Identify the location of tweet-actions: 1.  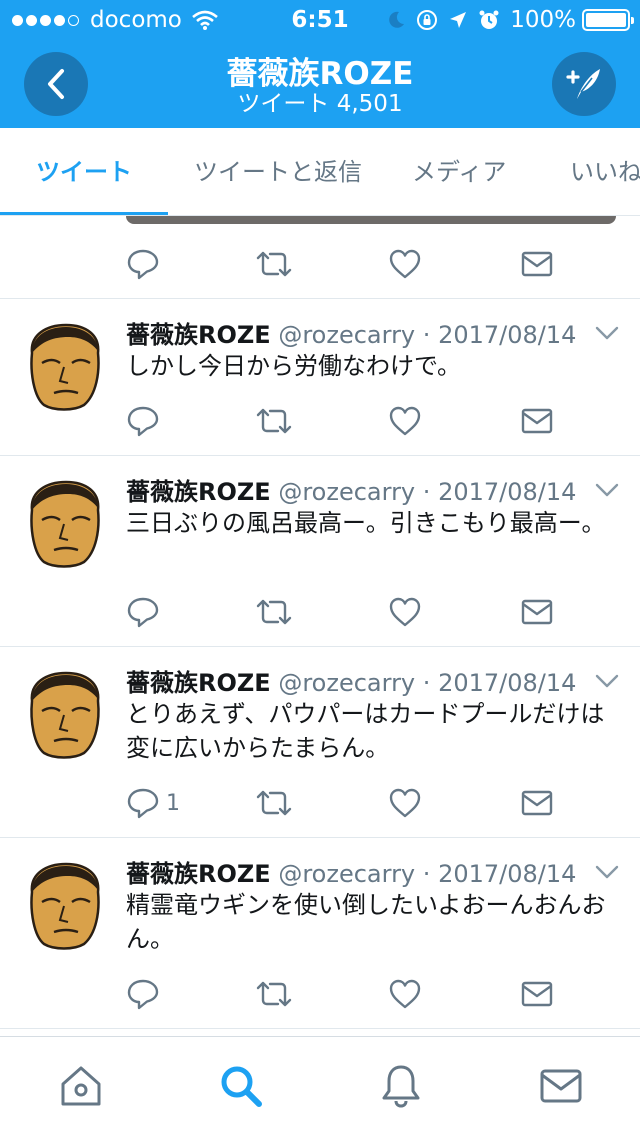
(341, 803).